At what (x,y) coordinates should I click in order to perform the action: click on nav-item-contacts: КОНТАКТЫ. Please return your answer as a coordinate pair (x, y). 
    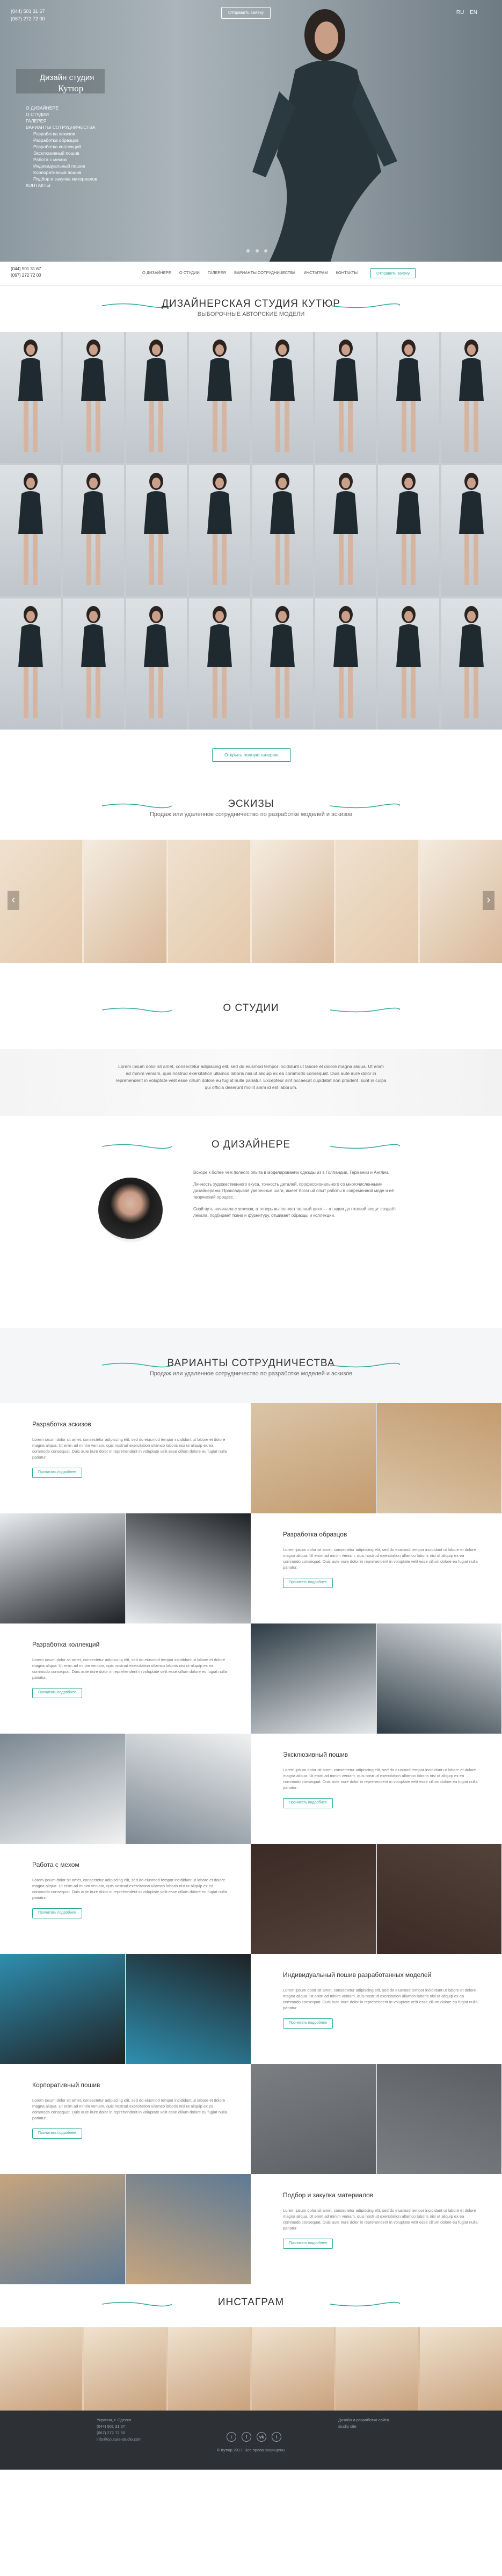
    Looking at the image, I should click on (347, 273).